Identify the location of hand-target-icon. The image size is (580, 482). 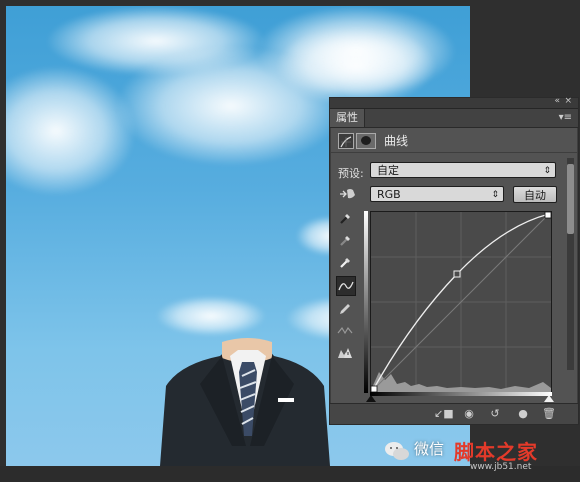
(348, 194).